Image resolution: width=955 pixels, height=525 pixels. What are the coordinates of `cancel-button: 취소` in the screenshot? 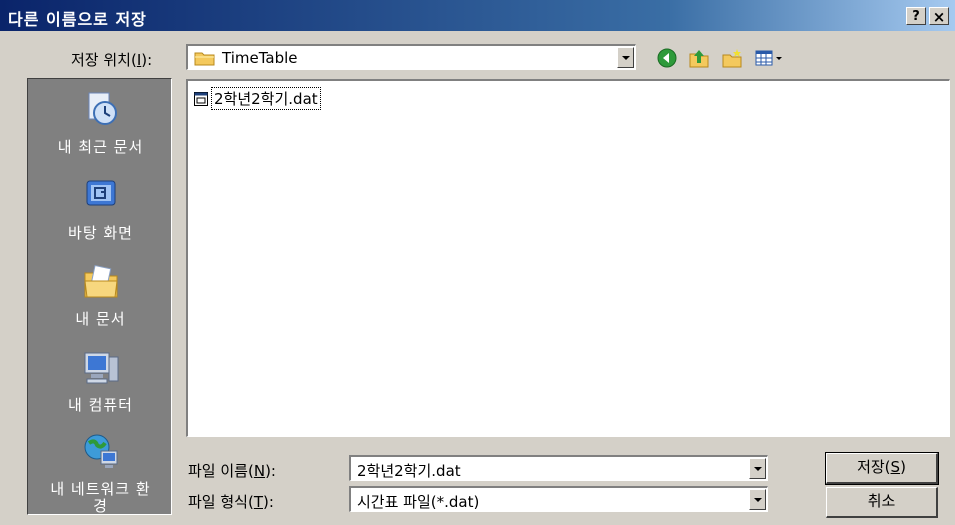 It's located at (882, 502).